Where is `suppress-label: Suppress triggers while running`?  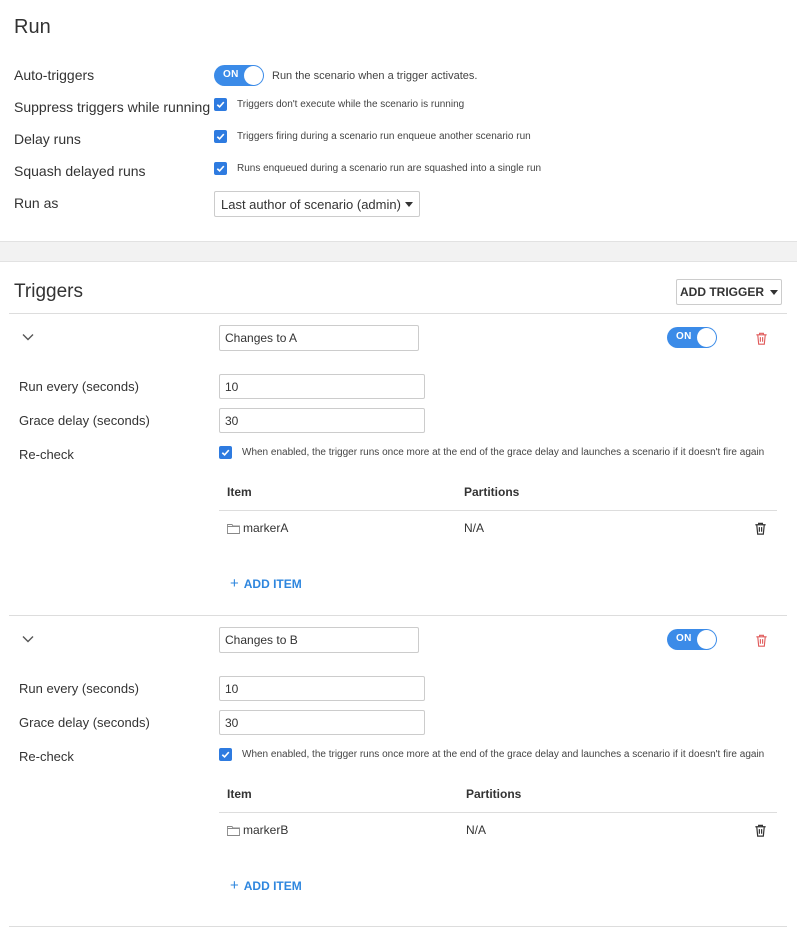 suppress-label: Suppress triggers while running is located at coordinates (112, 107).